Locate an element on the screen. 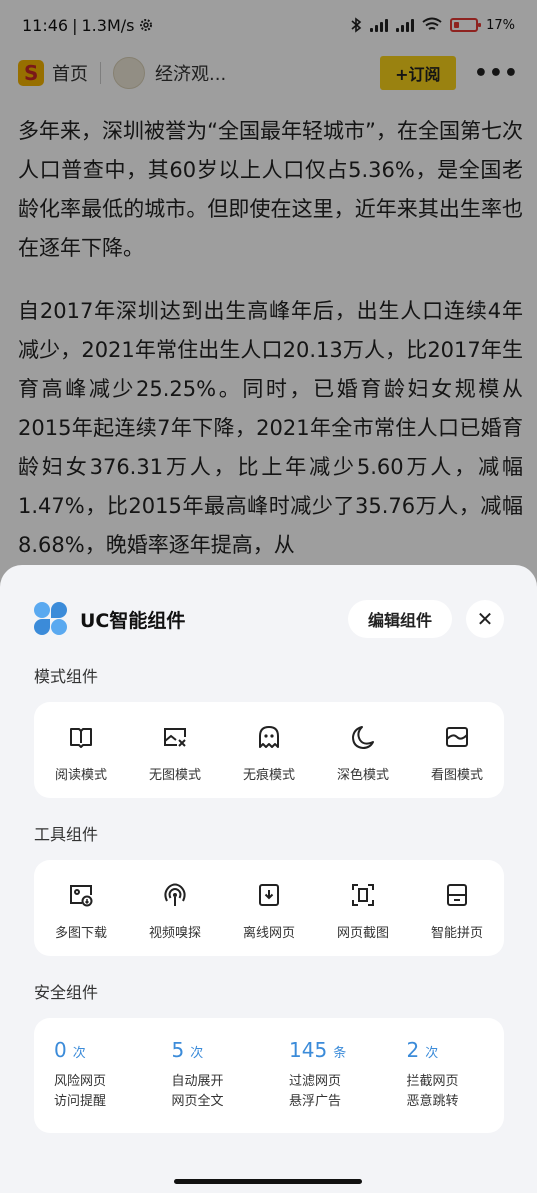 This screenshot has width=537, height=1193. stat-desc: 访问提醒 is located at coordinates (80, 1101).